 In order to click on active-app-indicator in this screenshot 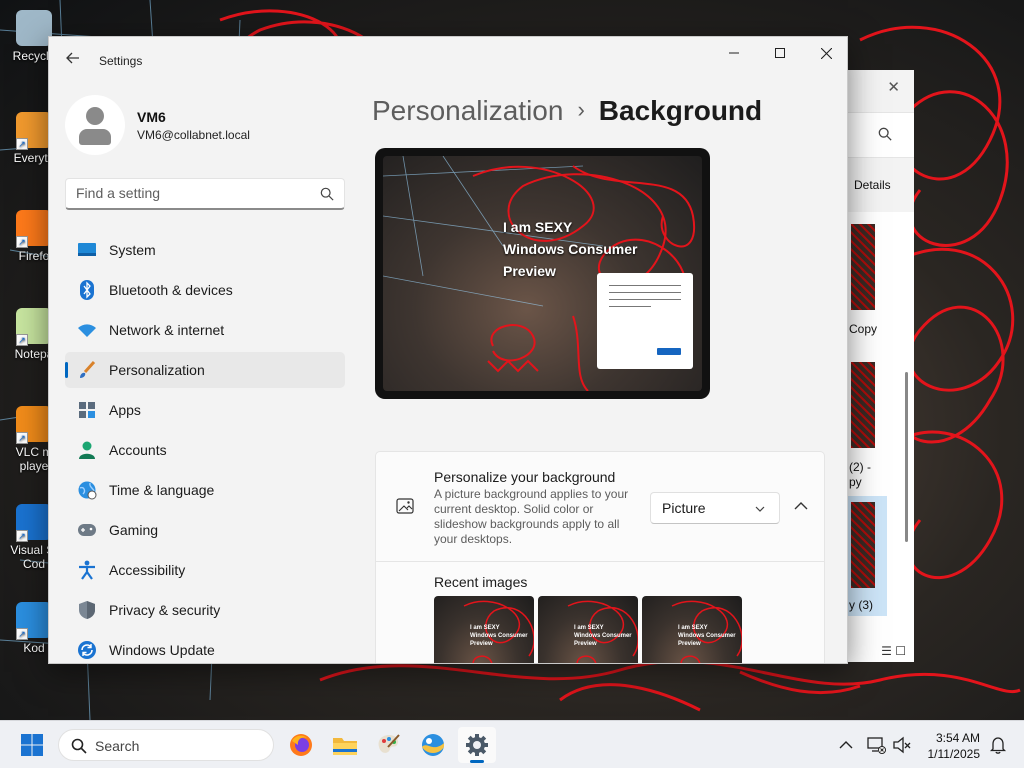, I will do `click(477, 761)`.